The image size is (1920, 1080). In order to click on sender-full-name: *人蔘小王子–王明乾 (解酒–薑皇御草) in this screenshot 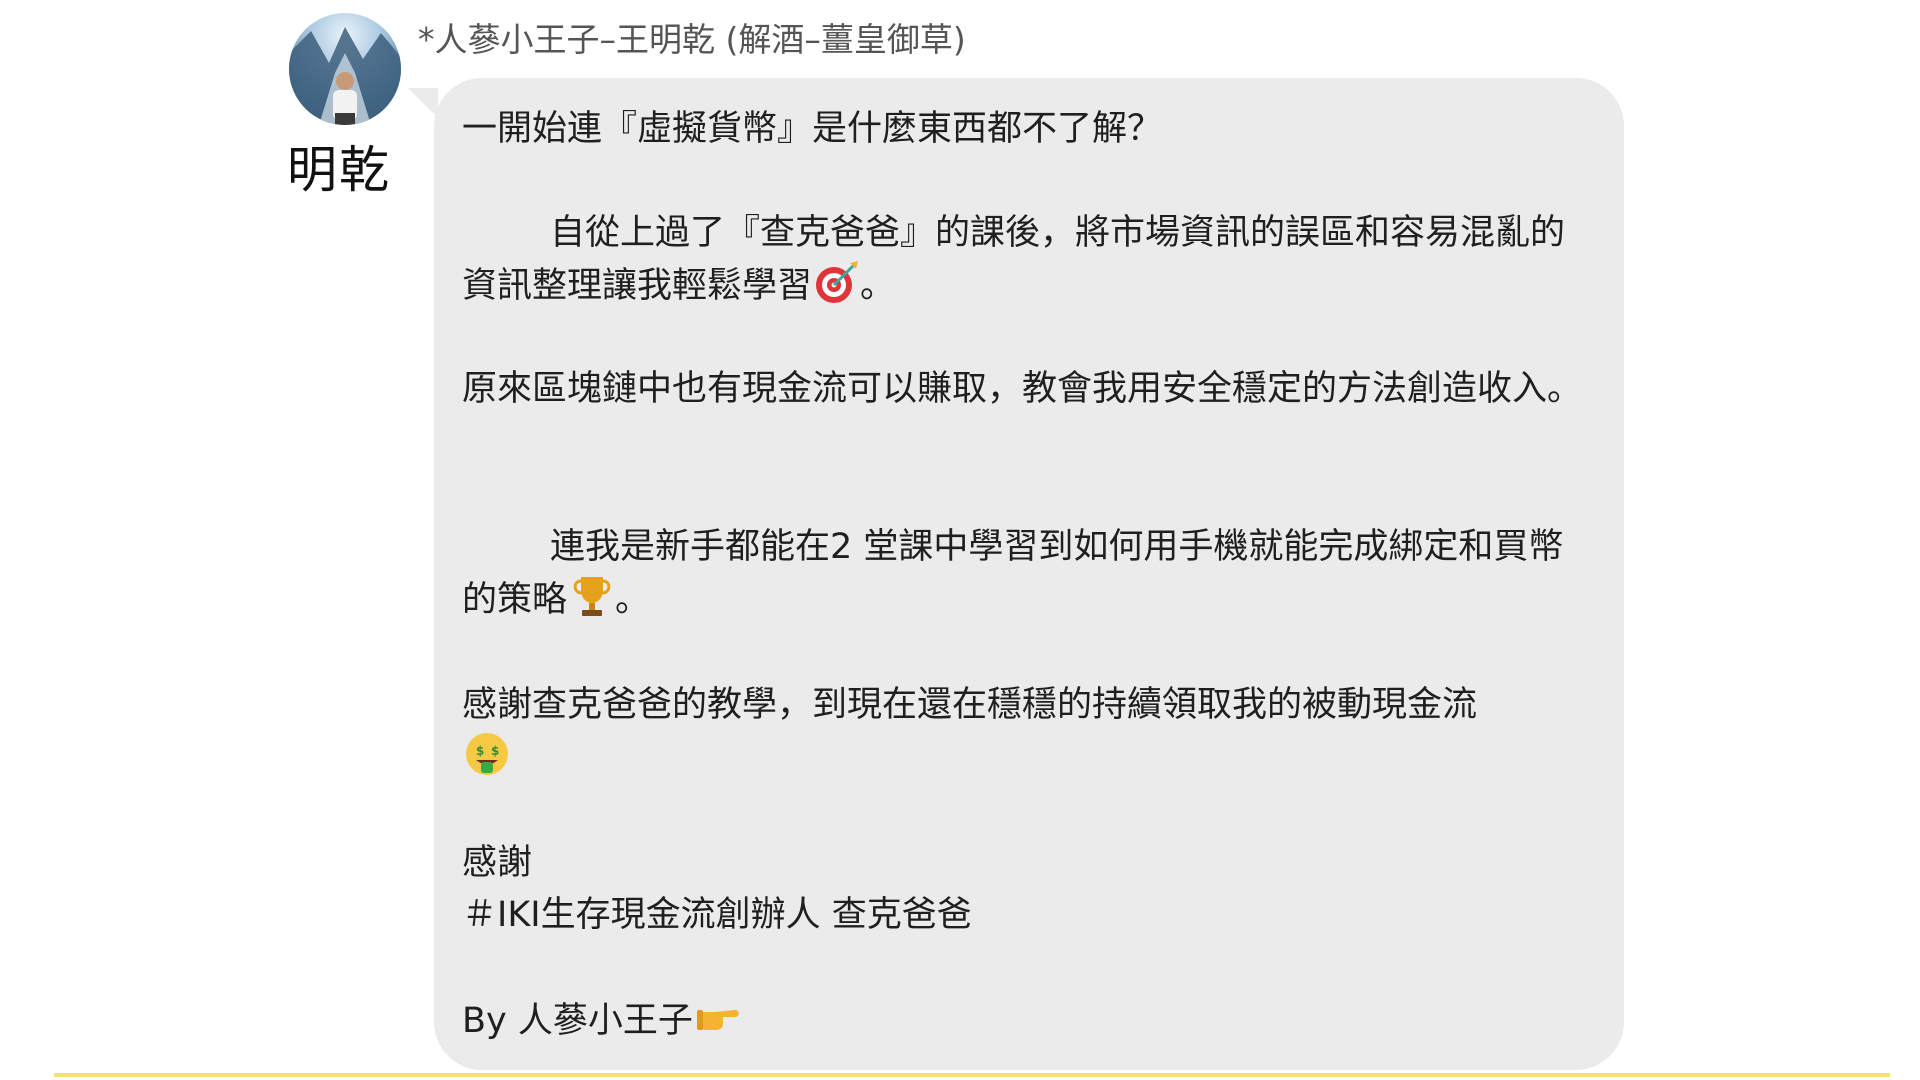, I will do `click(692, 39)`.